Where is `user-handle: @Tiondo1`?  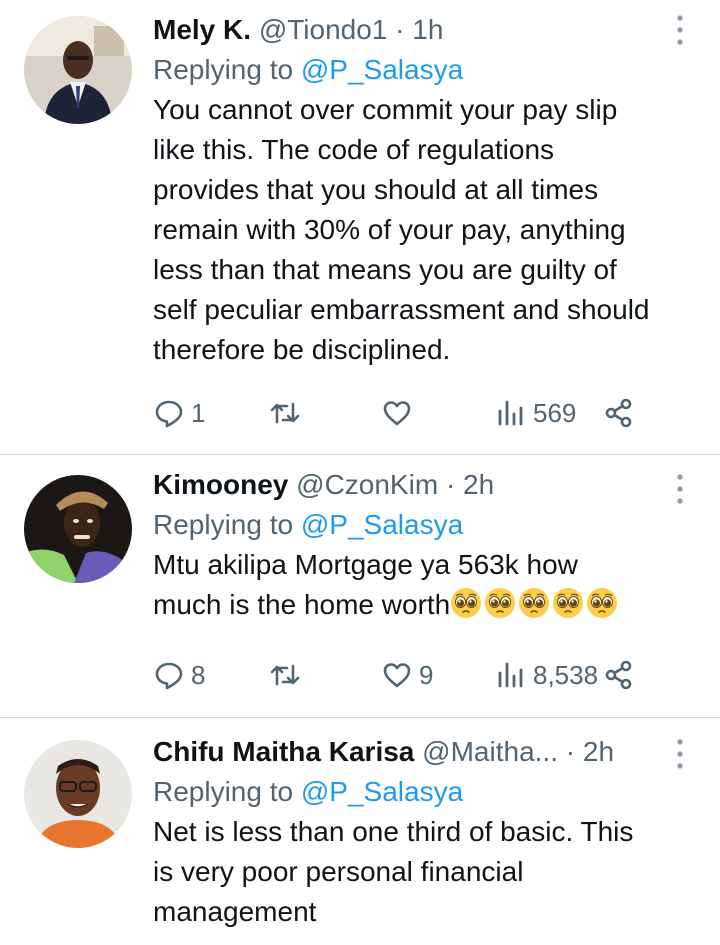
user-handle: @Tiondo1 is located at coordinates (323, 29).